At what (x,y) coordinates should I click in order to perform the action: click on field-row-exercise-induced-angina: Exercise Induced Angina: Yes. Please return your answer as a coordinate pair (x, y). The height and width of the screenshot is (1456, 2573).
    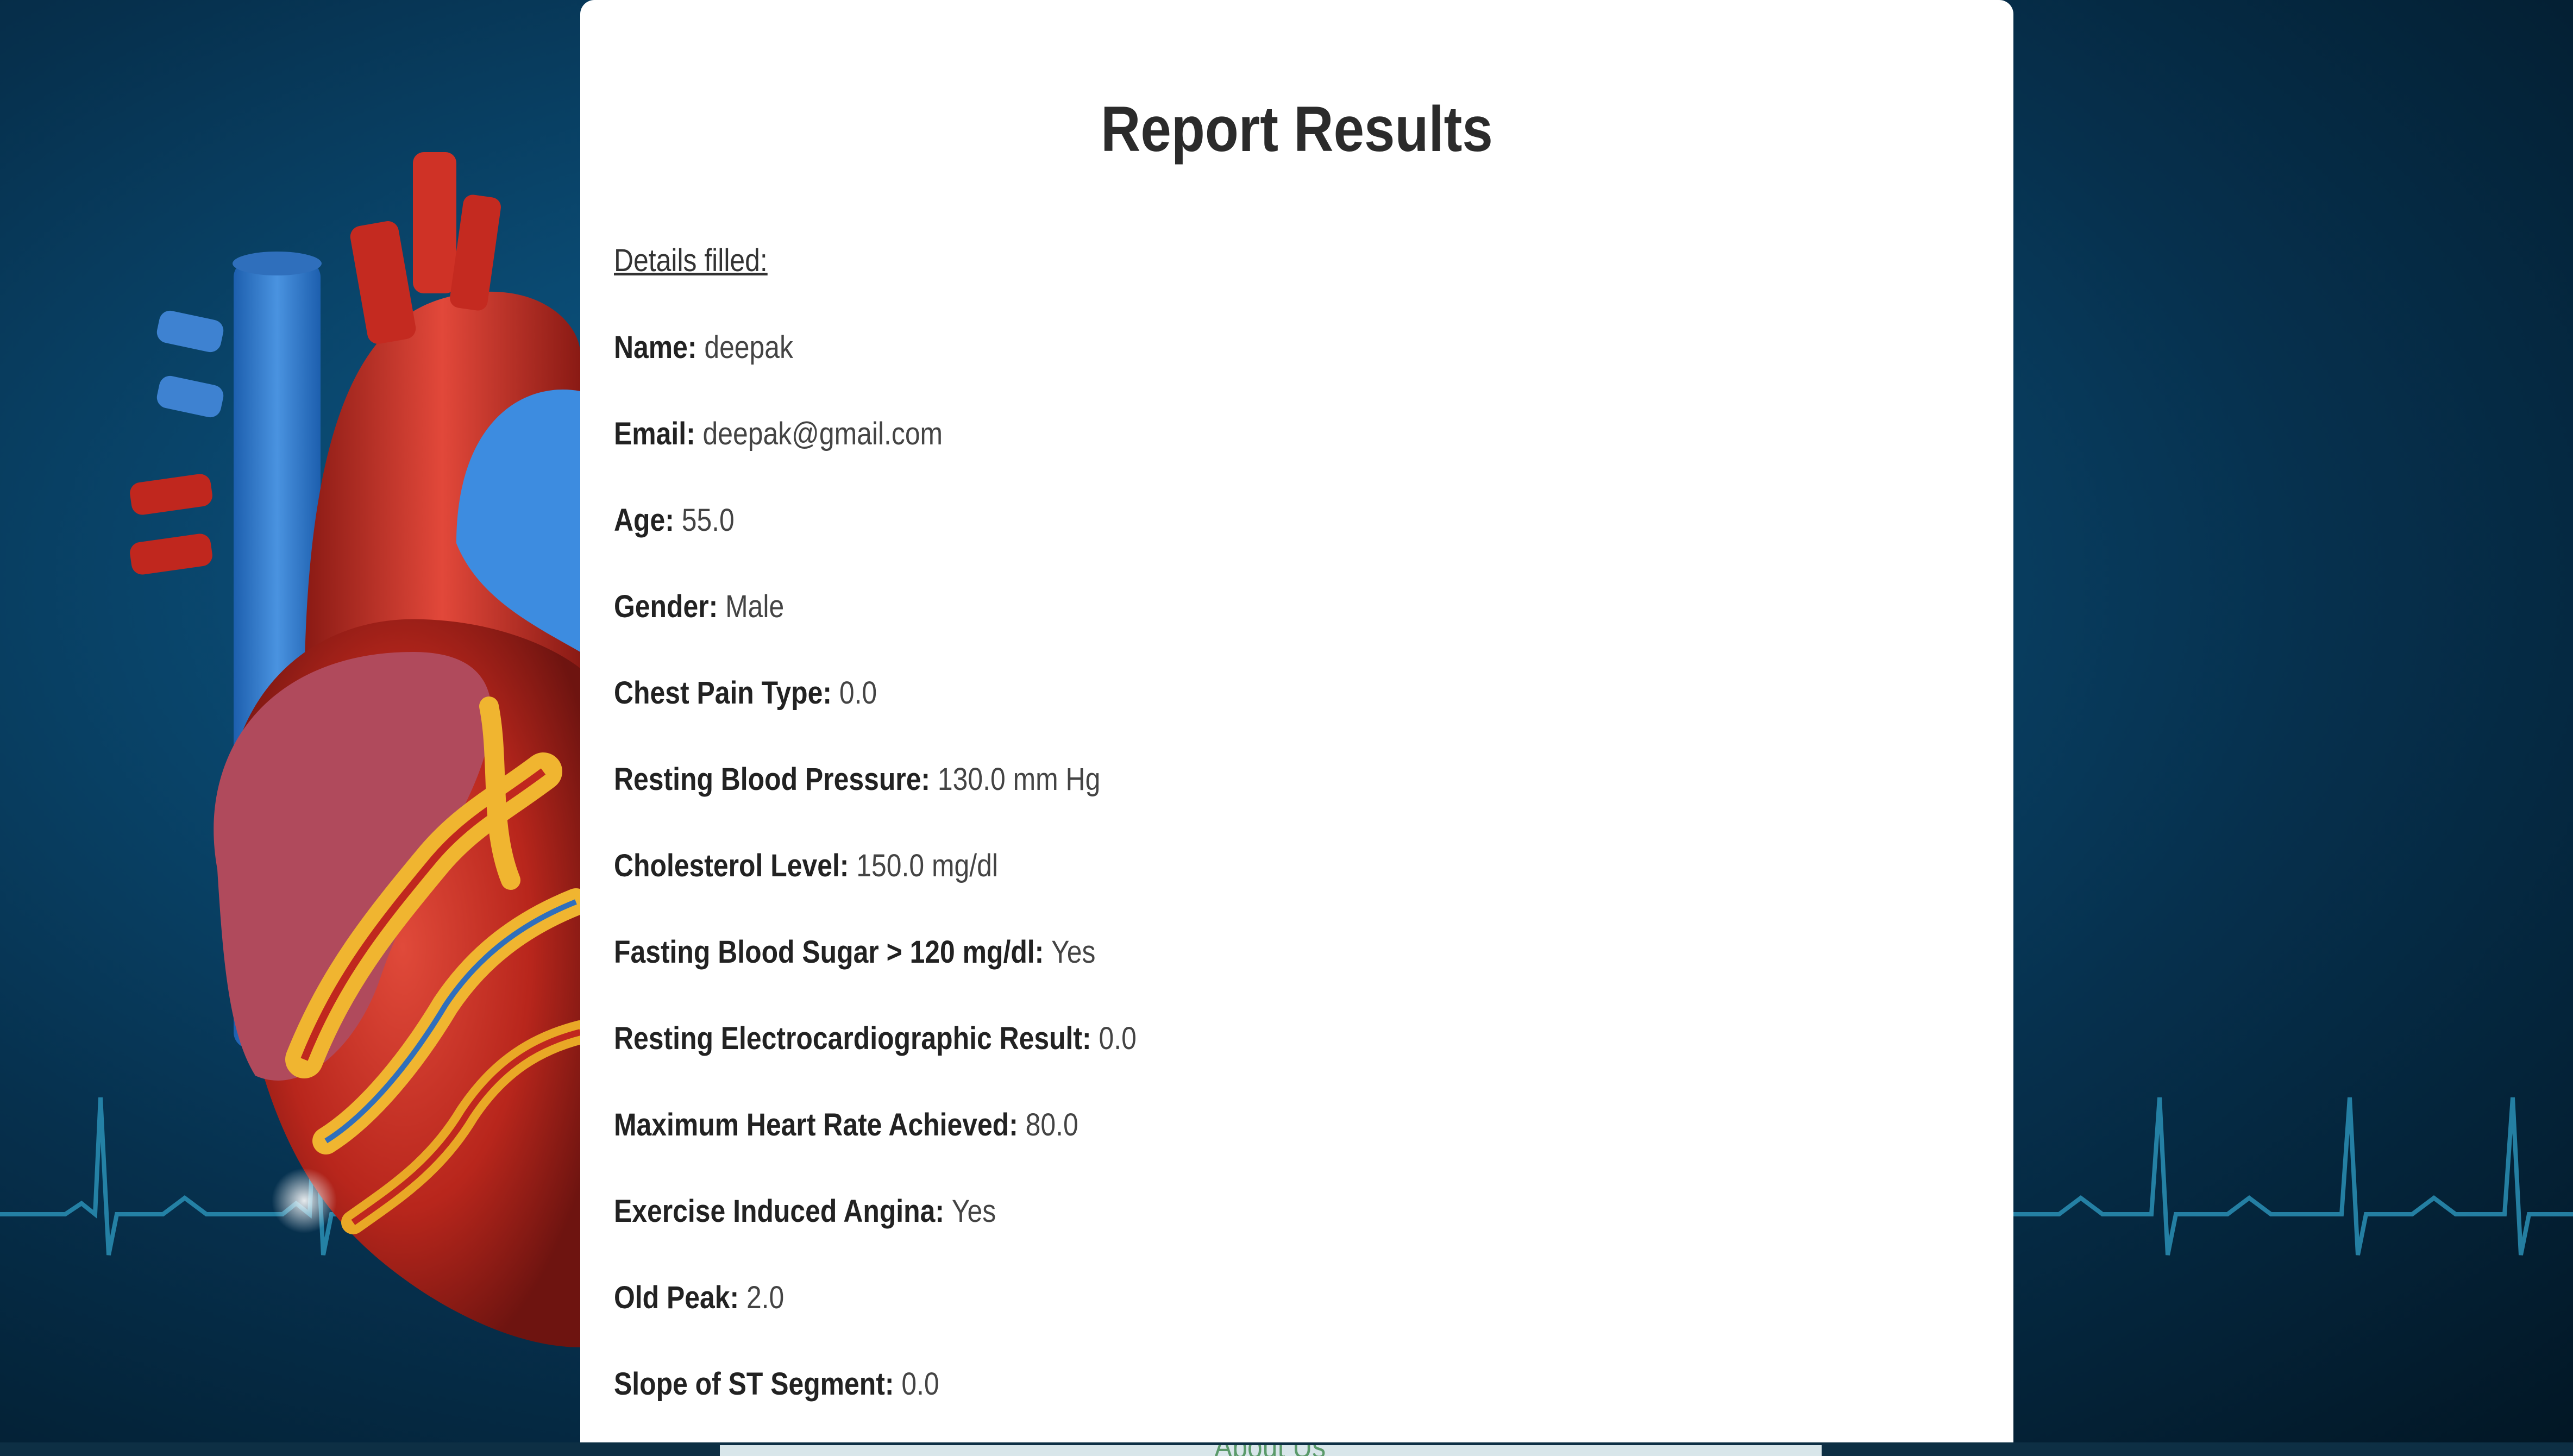
    Looking at the image, I should click on (805, 1211).